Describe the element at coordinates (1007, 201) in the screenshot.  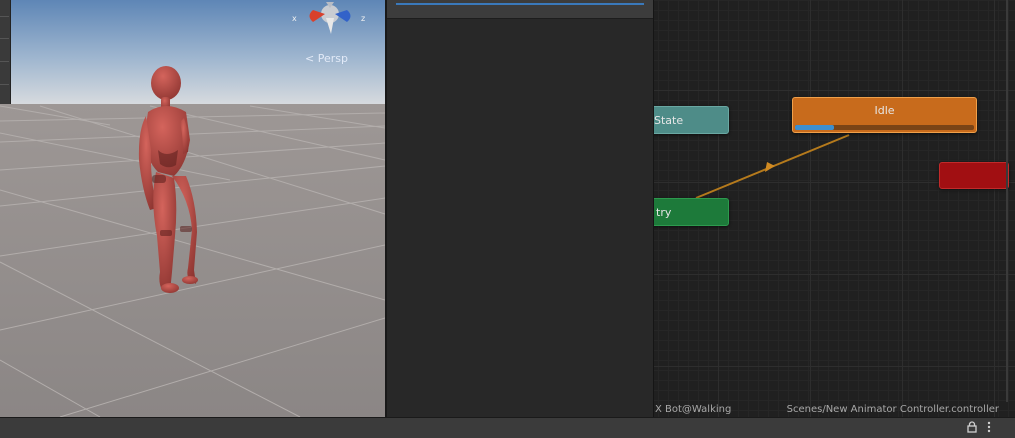
I see `graph-scrollbar` at that location.